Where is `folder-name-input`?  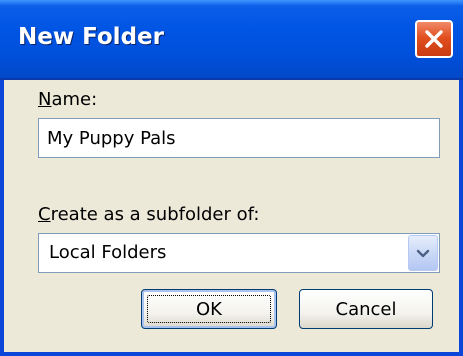 folder-name-input is located at coordinates (239, 138).